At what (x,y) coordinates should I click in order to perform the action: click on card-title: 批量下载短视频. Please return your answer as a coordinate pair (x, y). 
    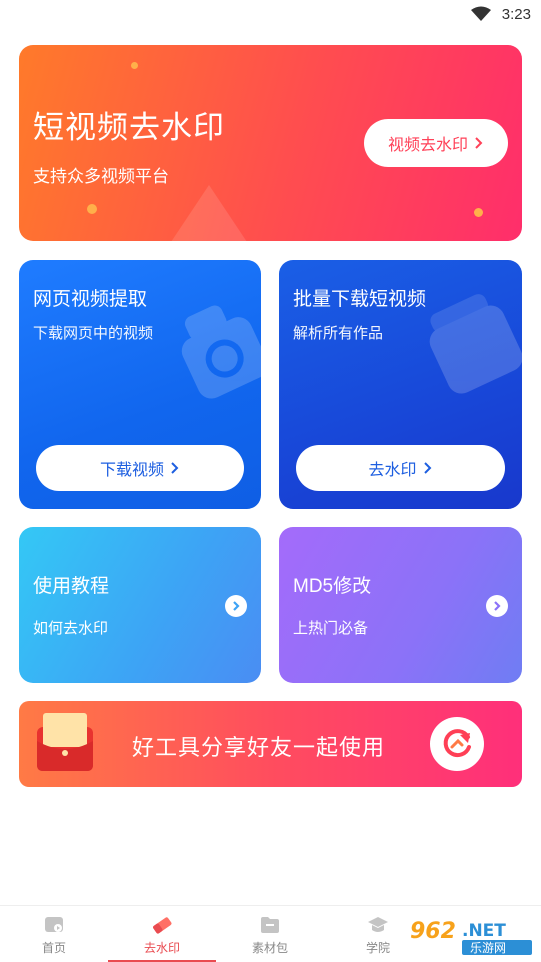
    Looking at the image, I should click on (360, 299).